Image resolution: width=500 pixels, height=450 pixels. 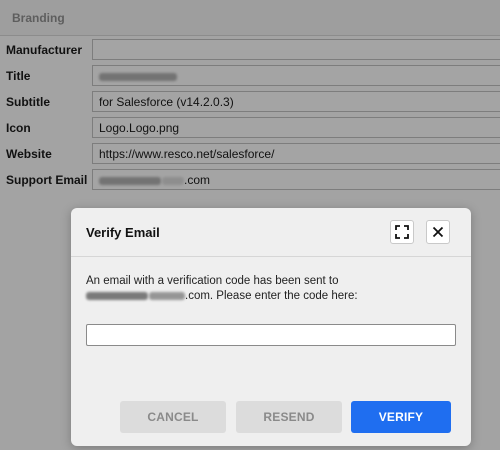 I want to click on verification-code-input, so click(x=271, y=335).